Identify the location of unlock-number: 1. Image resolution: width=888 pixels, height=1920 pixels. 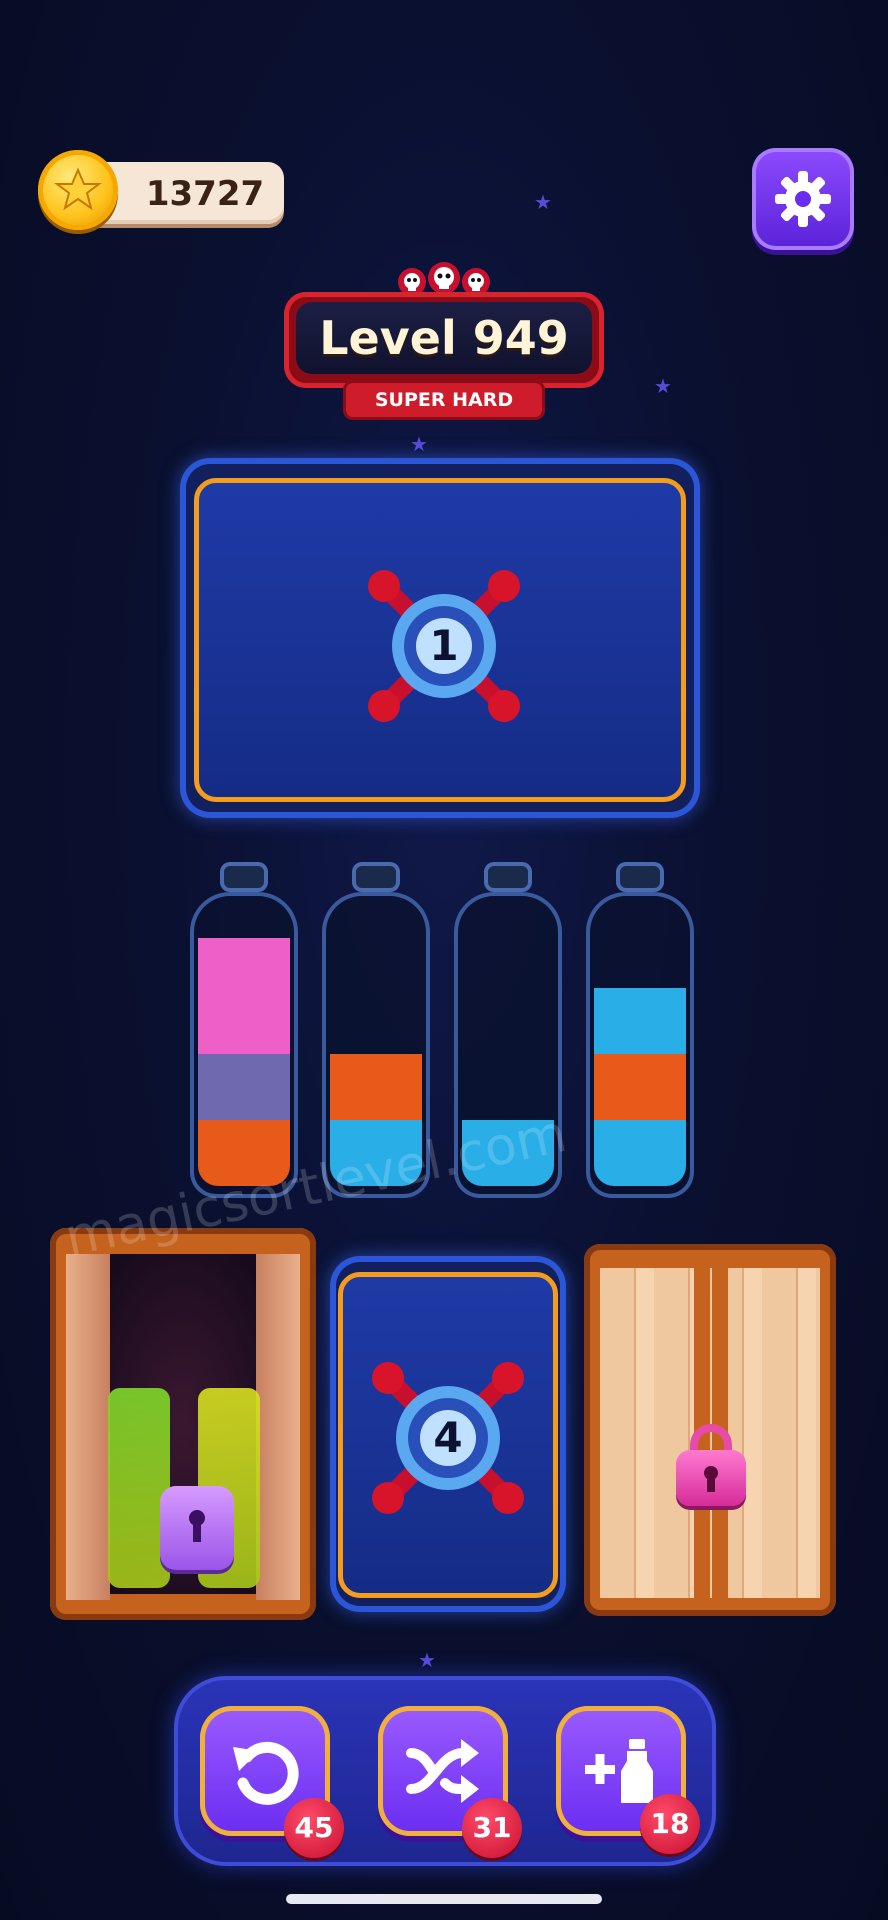
(444, 645).